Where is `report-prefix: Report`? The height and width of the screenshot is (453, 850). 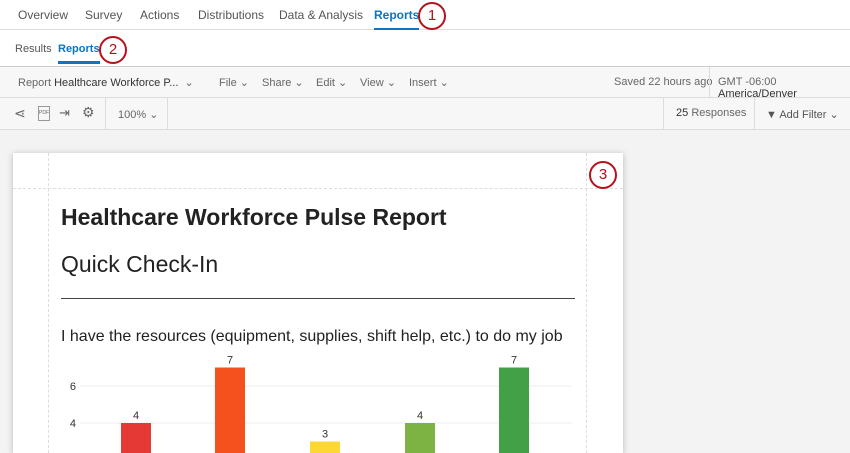
report-prefix: Report is located at coordinates (34, 83).